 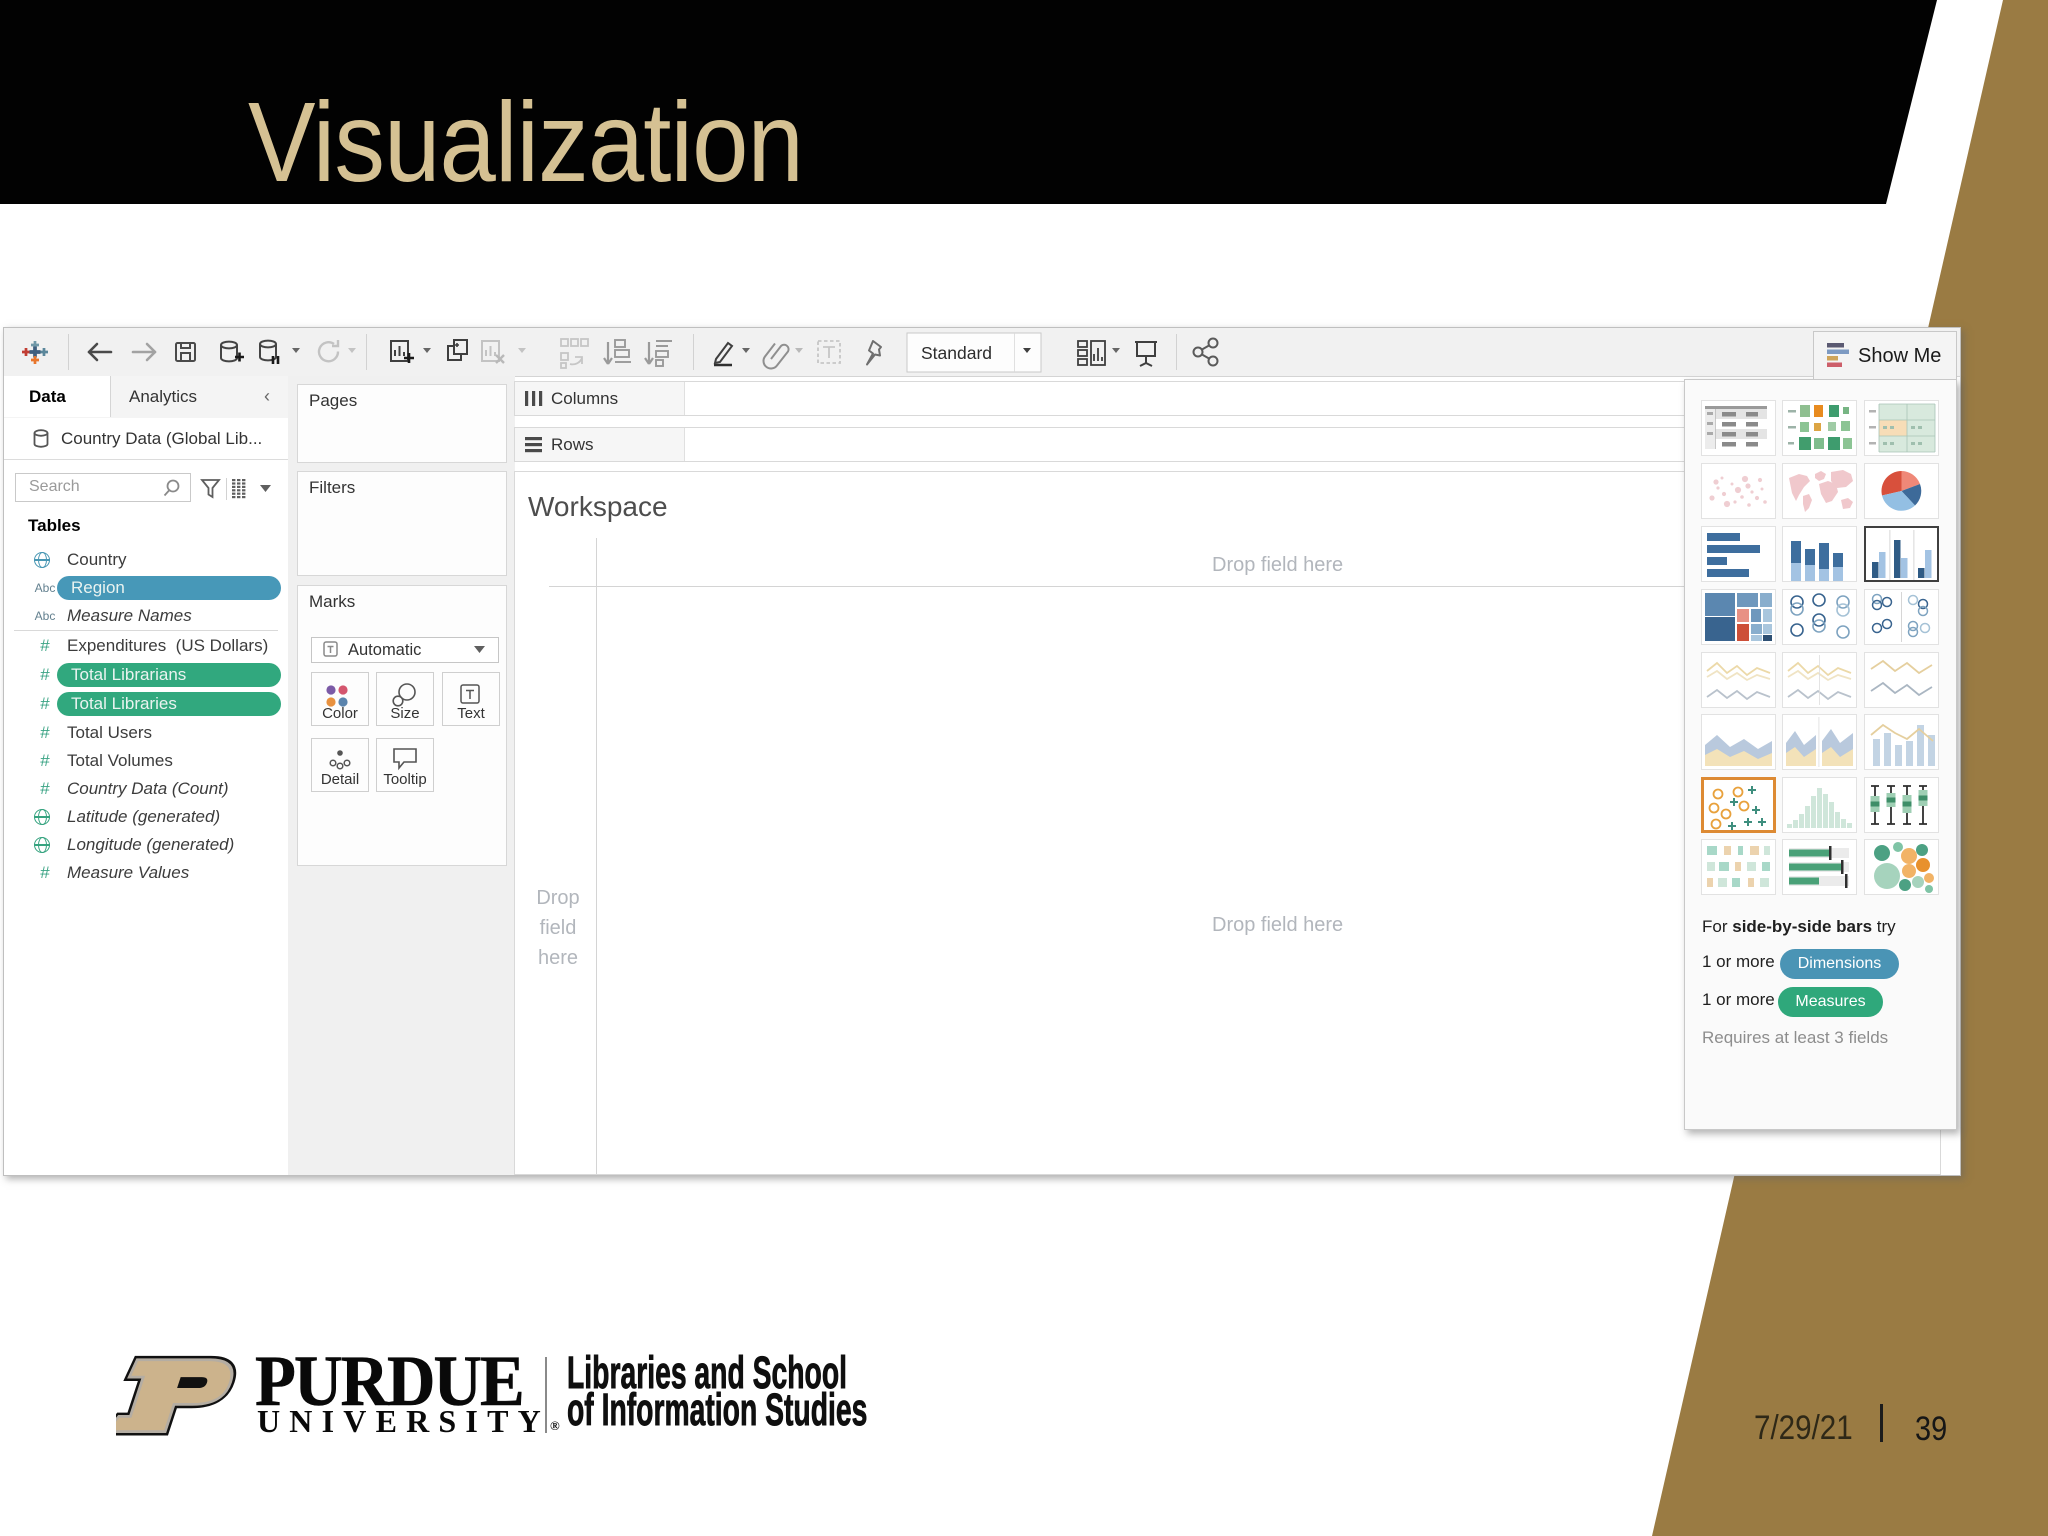 What do you see at coordinates (956, 353) in the screenshot?
I see `svg-text: Standard` at bounding box center [956, 353].